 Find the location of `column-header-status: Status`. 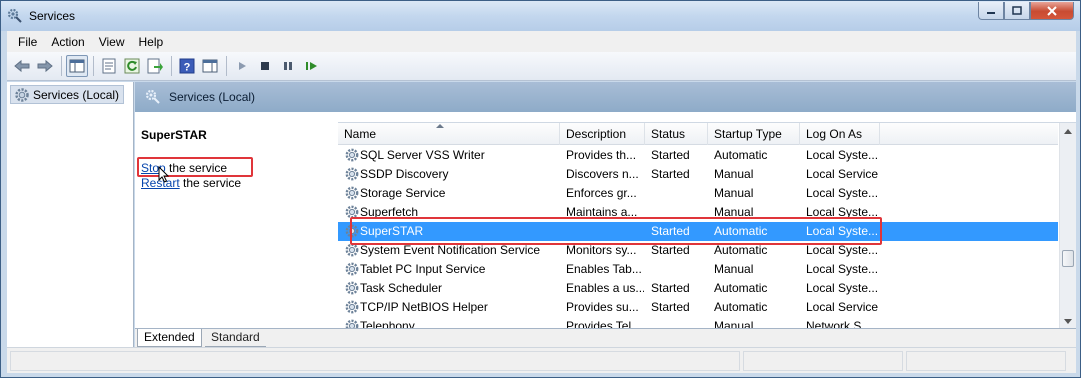

column-header-status: Status is located at coordinates (676, 134).